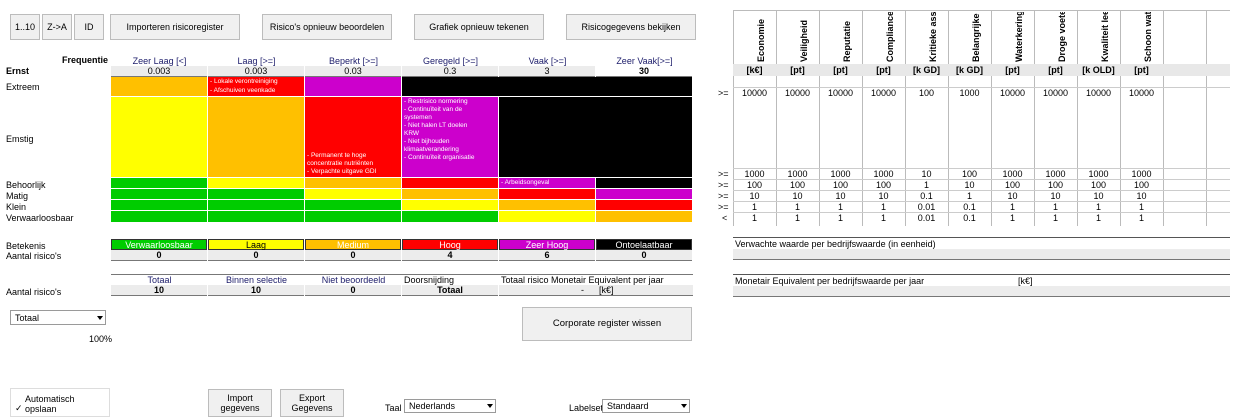 Image resolution: width=1235 pixels, height=417 pixels. What do you see at coordinates (312, 403) in the screenshot?
I see `export-data-button: Export Gegevens` at bounding box center [312, 403].